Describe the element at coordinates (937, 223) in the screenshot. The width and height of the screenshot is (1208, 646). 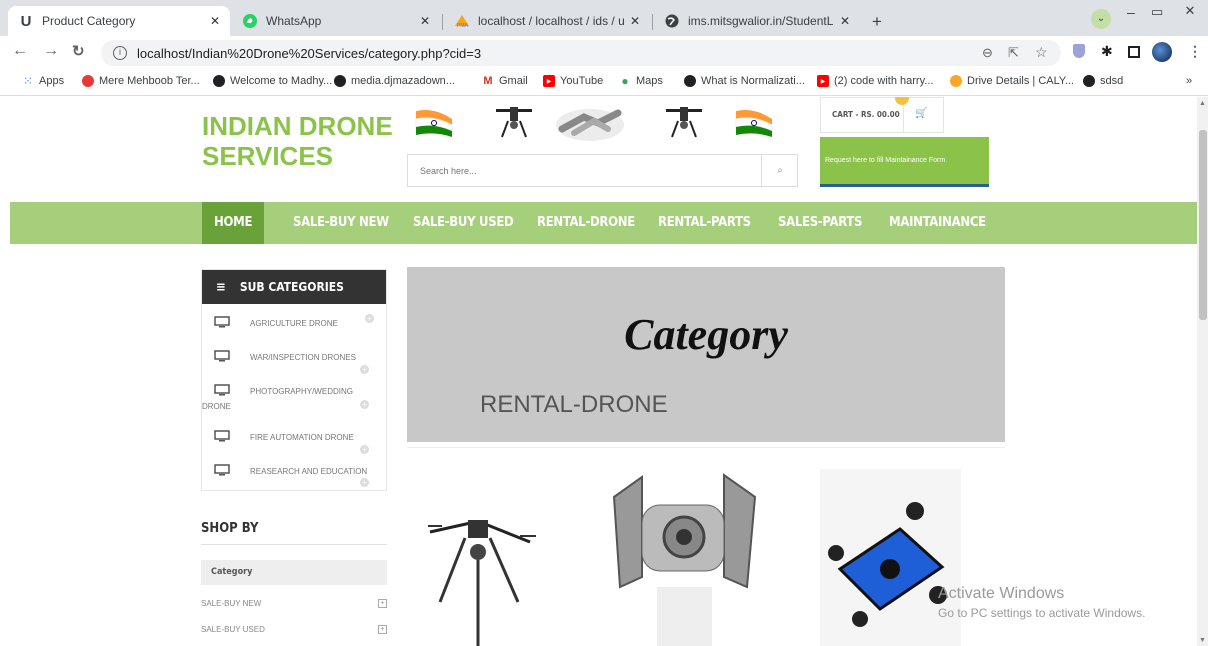
I see `nav-maintainance: MAINTAINANCE` at that location.